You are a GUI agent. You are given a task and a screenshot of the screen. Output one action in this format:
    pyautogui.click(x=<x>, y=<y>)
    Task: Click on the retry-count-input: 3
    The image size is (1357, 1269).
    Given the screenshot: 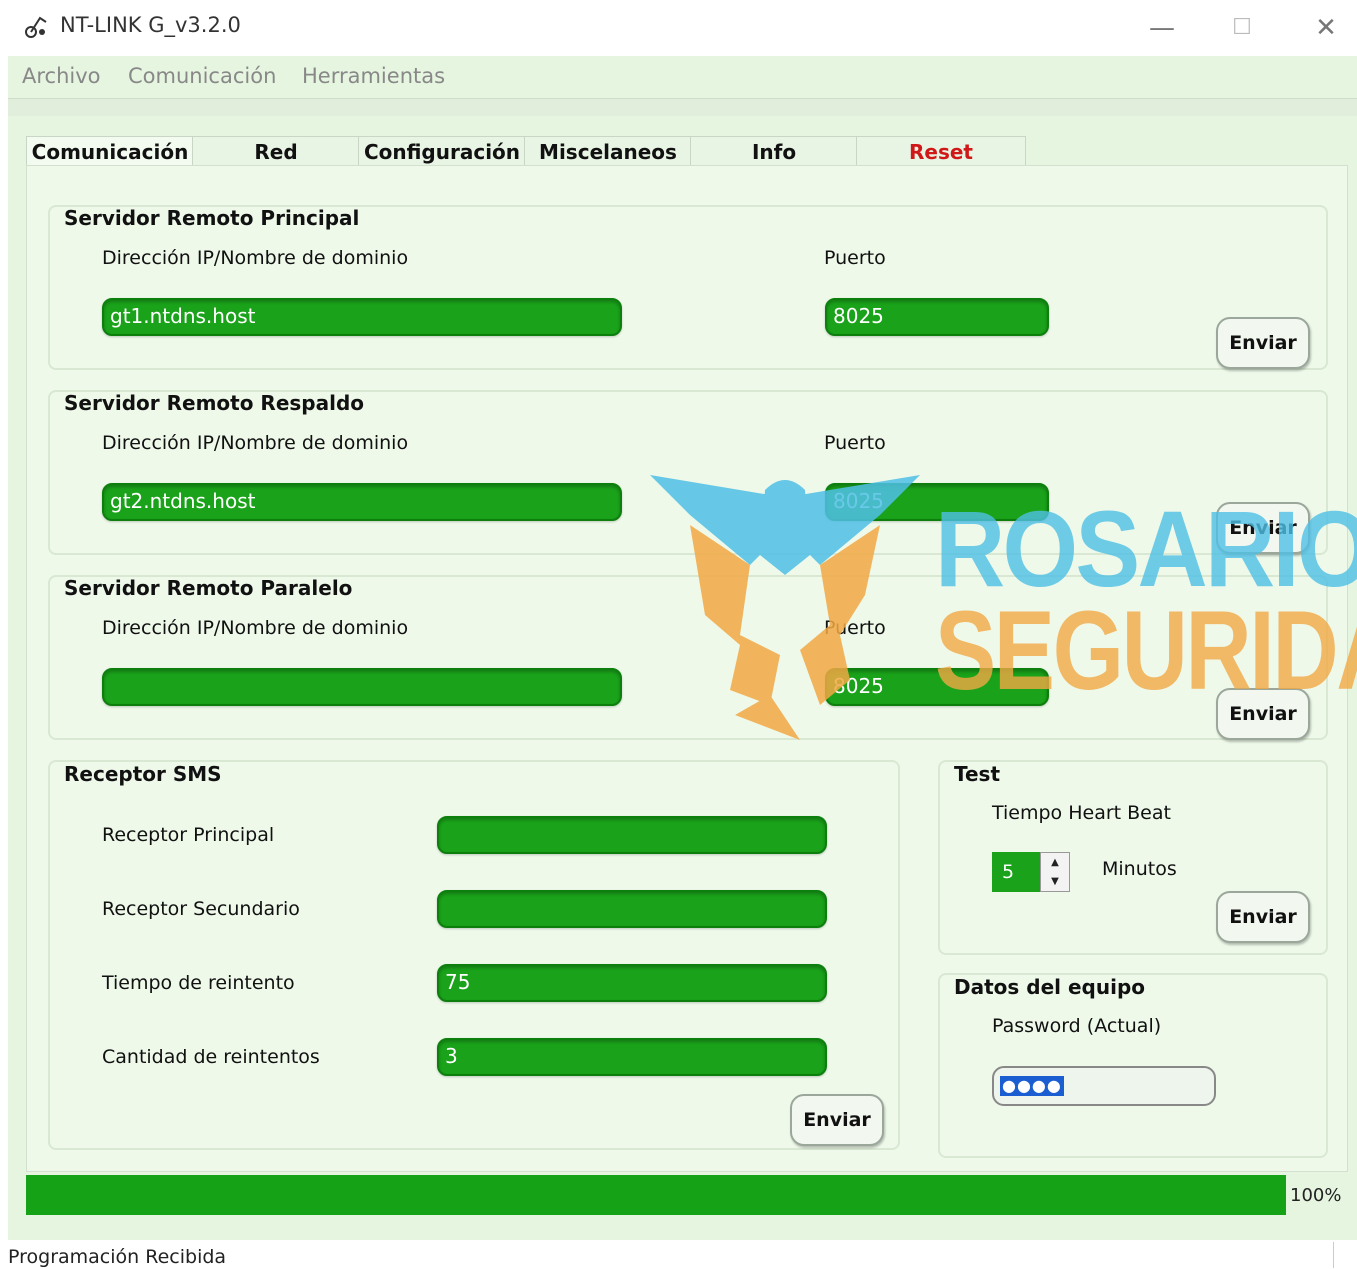 What is the action you would take?
    pyautogui.click(x=632, y=1057)
    